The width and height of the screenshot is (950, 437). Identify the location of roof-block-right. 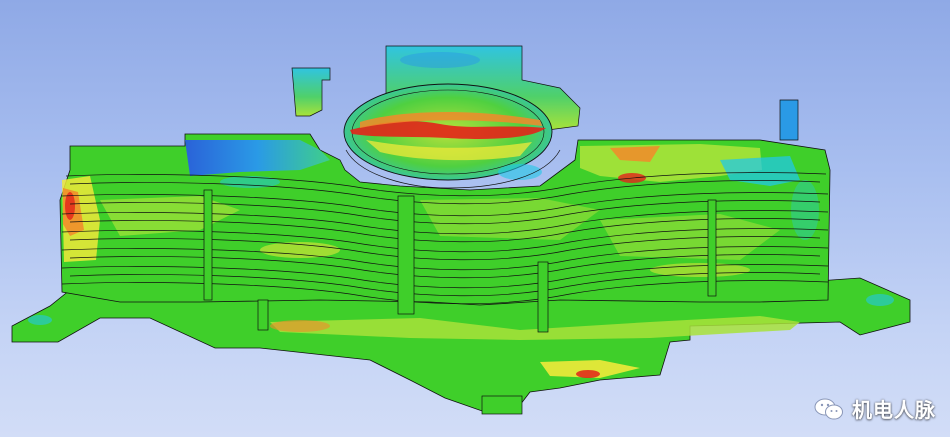
(789, 120).